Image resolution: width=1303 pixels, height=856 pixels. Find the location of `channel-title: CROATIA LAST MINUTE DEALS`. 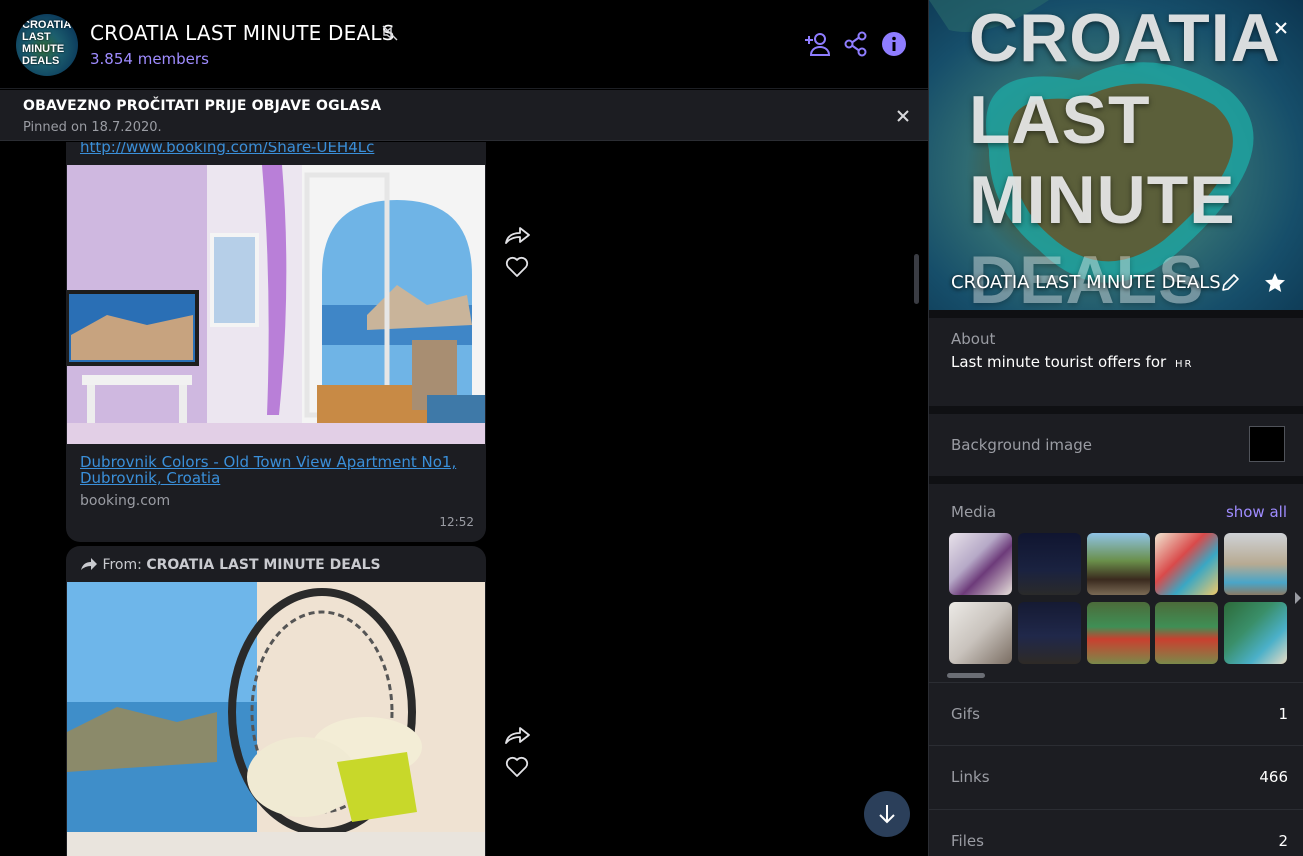

channel-title: CROATIA LAST MINUTE DEALS is located at coordinates (242, 33).